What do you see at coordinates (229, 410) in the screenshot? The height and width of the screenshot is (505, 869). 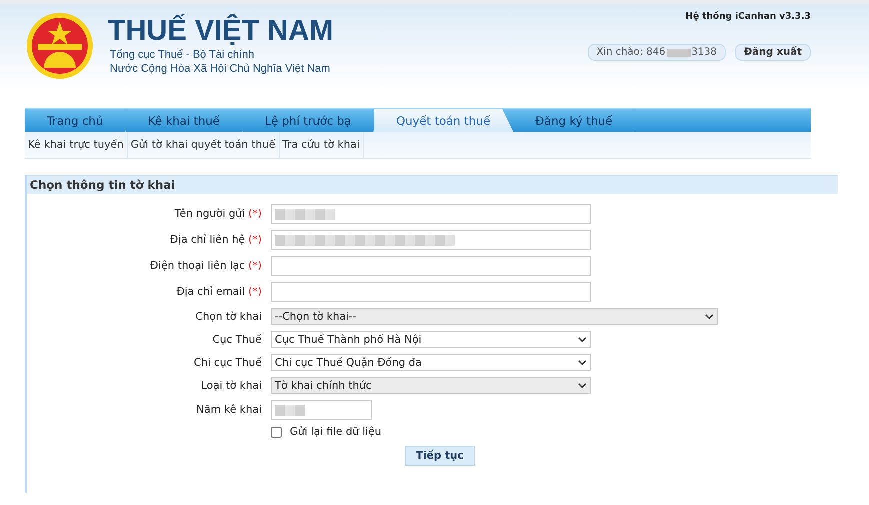 I see `field-label: Năm kê khai` at bounding box center [229, 410].